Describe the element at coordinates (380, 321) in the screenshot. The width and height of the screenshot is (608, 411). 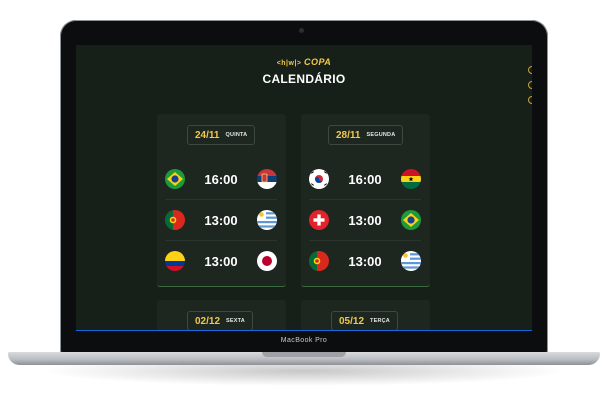
I see `match-weekday: TERÇA` at that location.